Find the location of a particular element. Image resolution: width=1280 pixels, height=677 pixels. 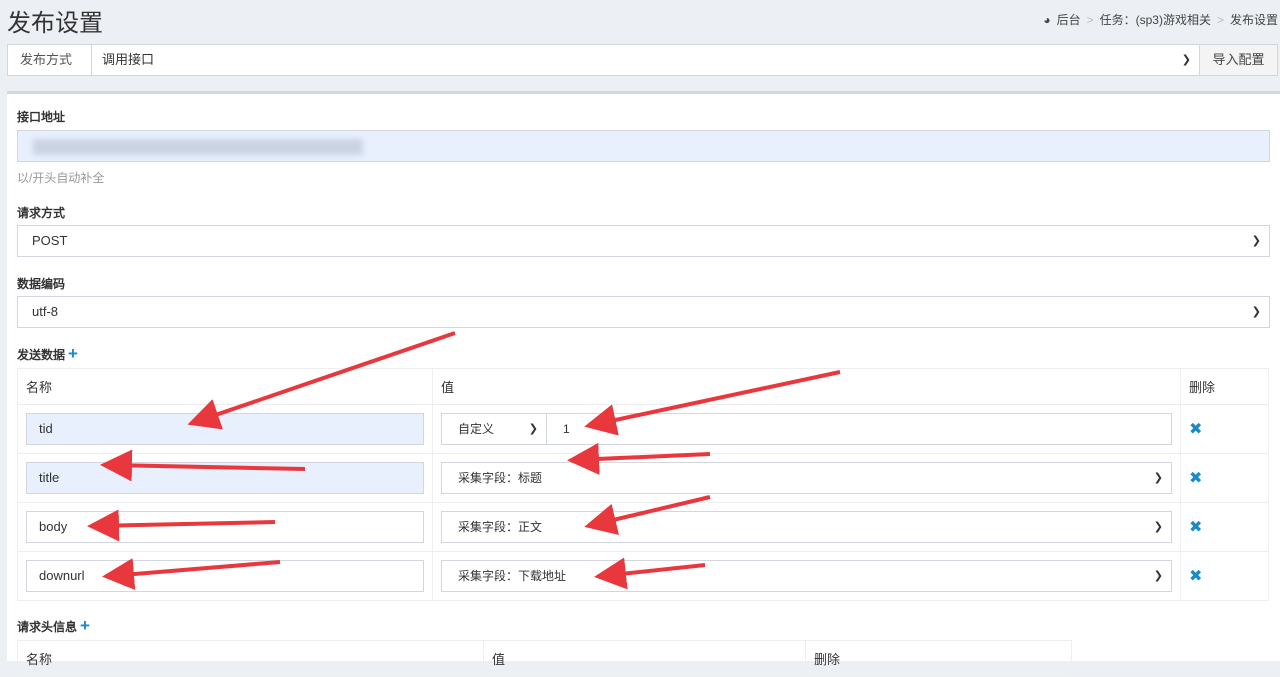

breadcrumb-current: 发布设置 is located at coordinates (1253, 20).